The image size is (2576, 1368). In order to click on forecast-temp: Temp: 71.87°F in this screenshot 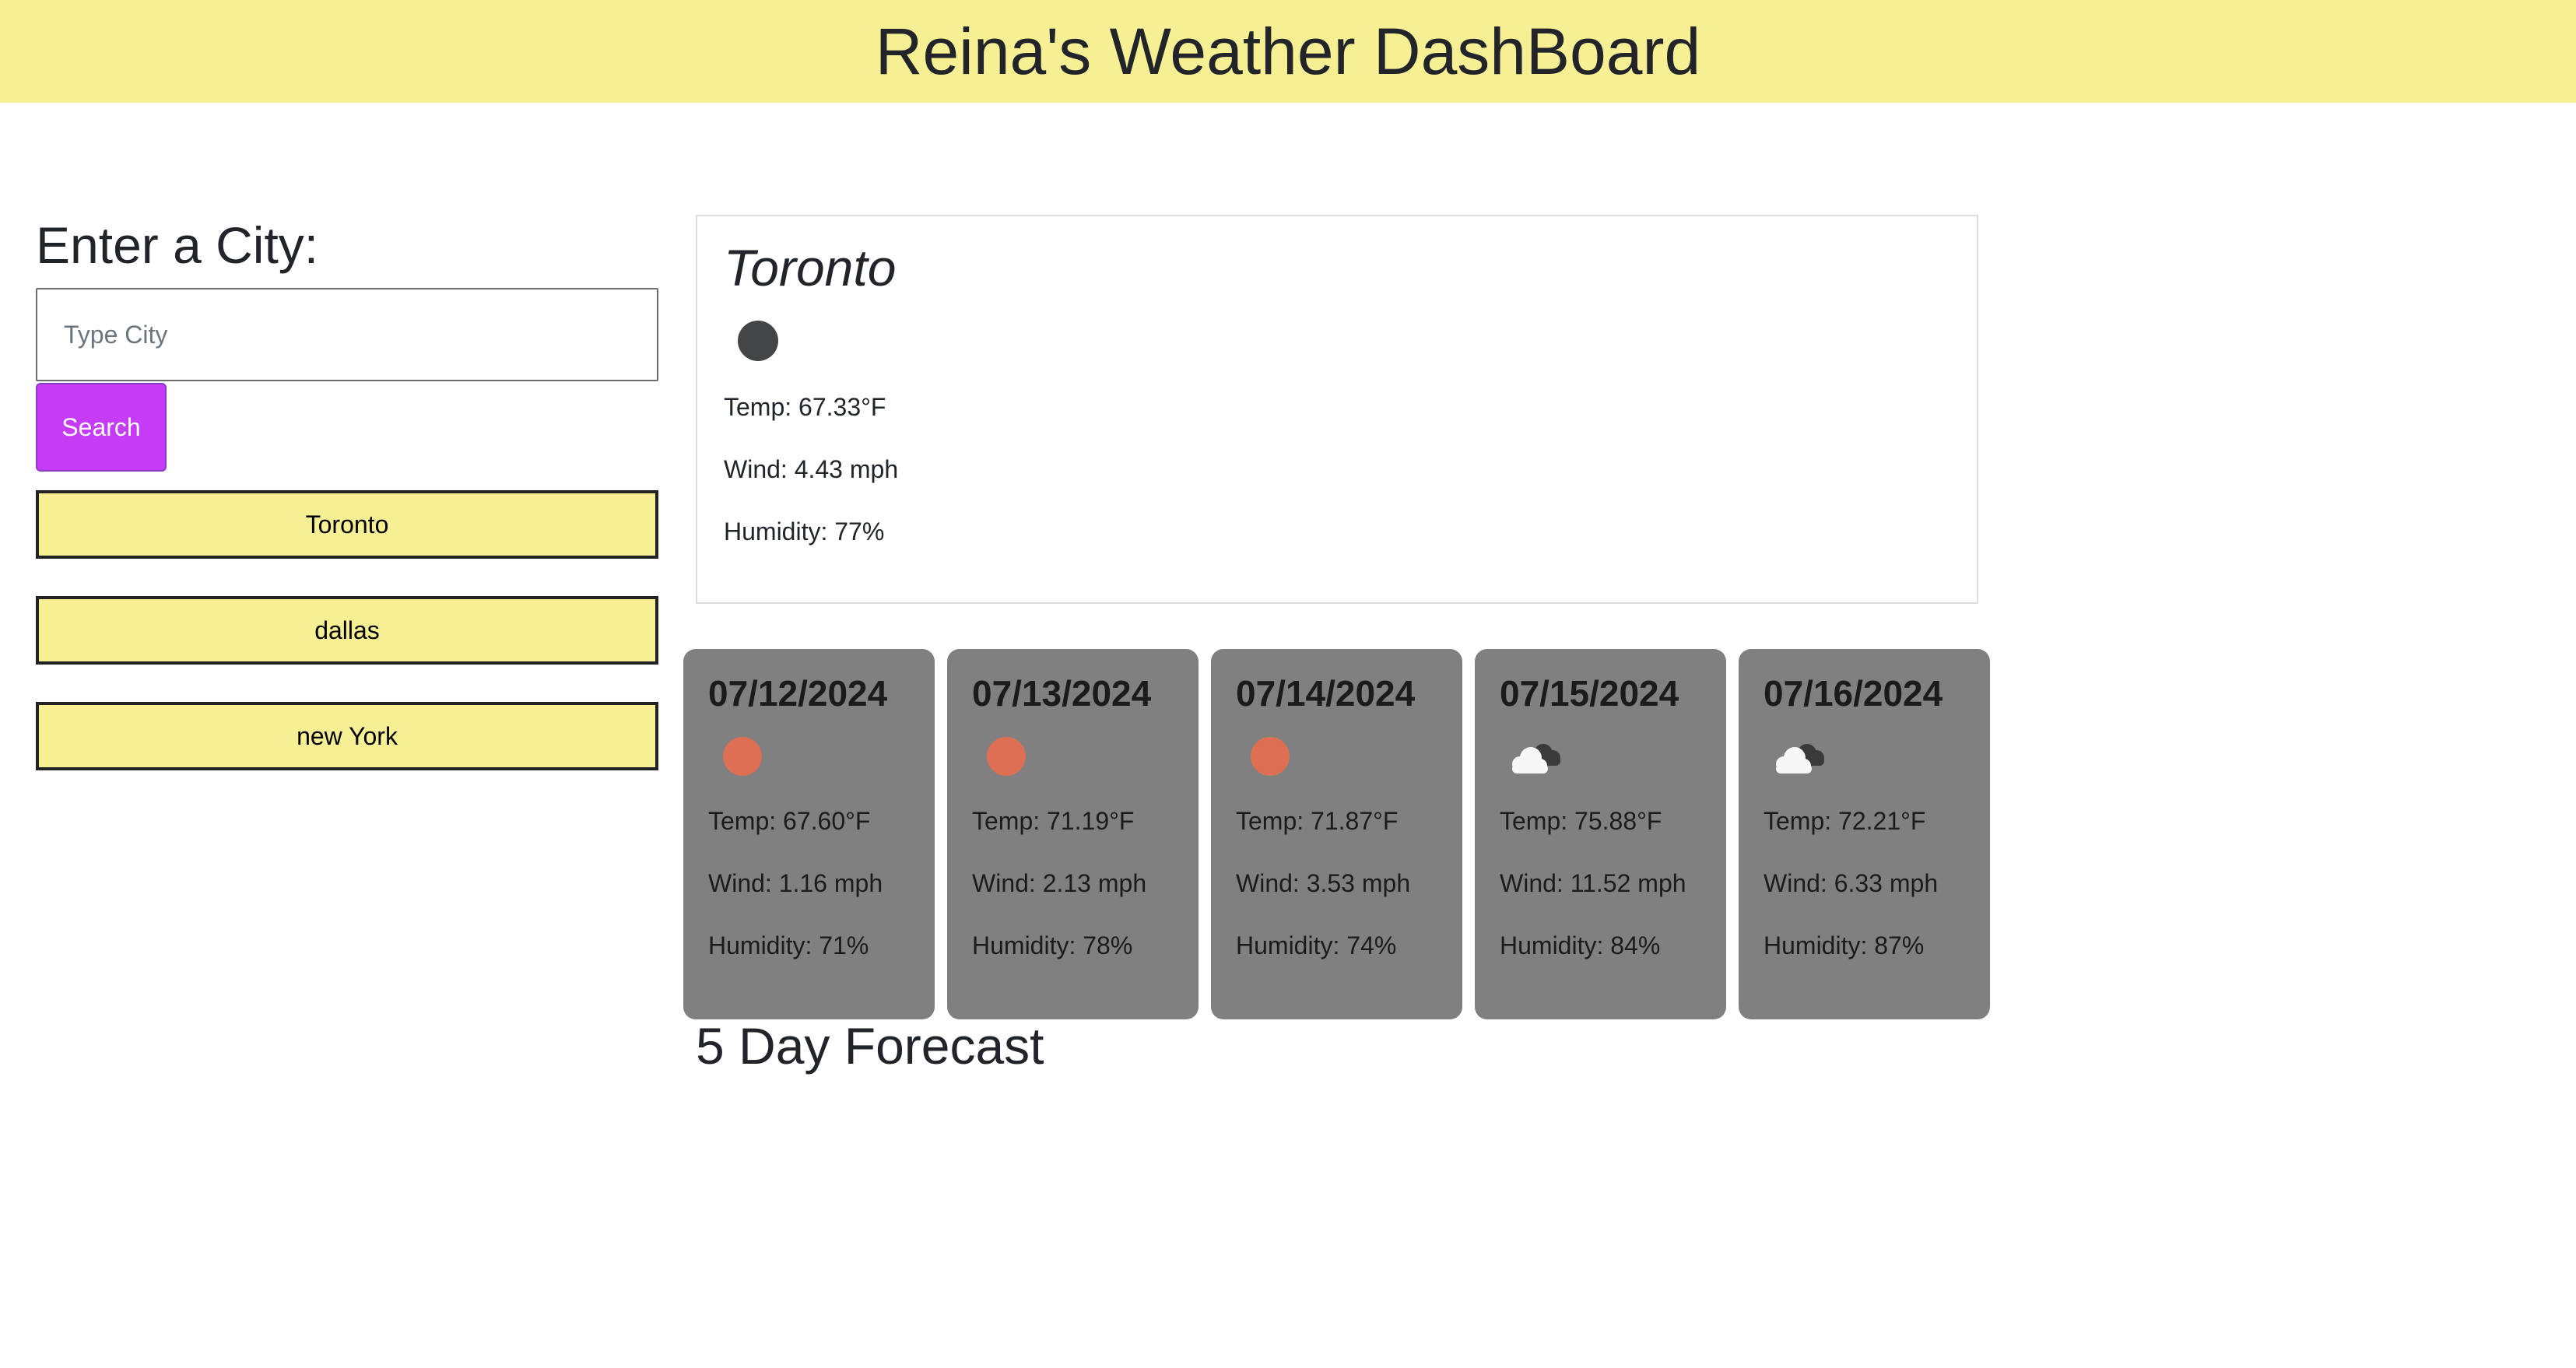, I will do `click(1318, 822)`.